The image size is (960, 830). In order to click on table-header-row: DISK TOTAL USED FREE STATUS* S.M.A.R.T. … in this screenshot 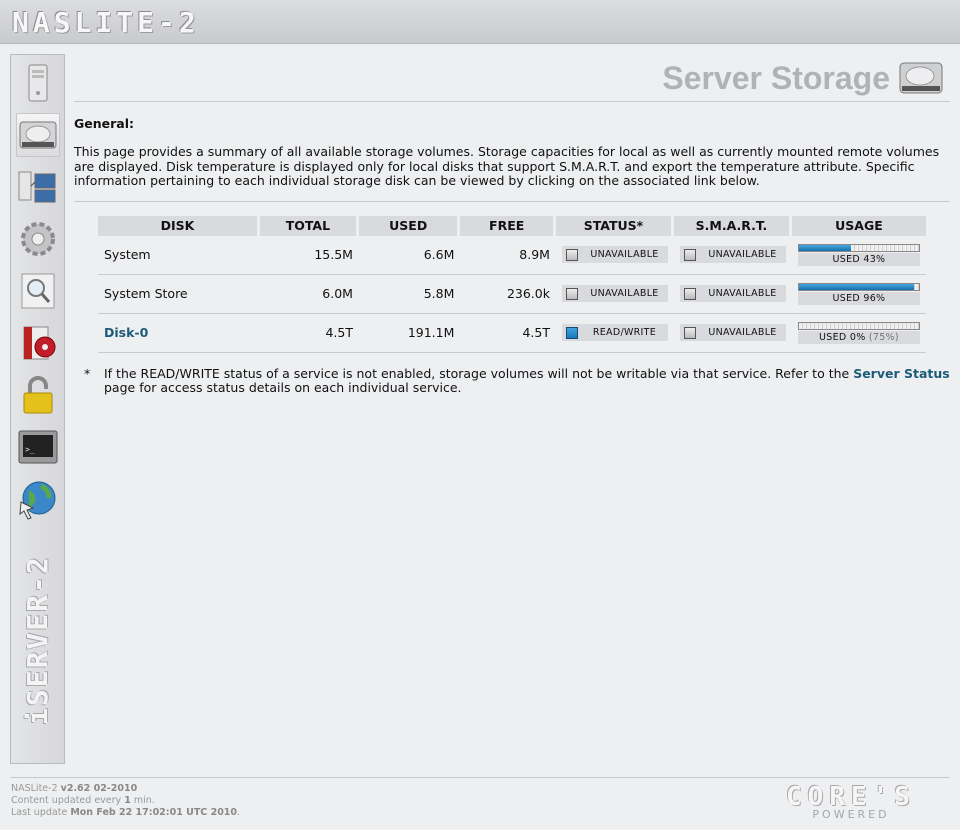, I will do `click(512, 225)`.